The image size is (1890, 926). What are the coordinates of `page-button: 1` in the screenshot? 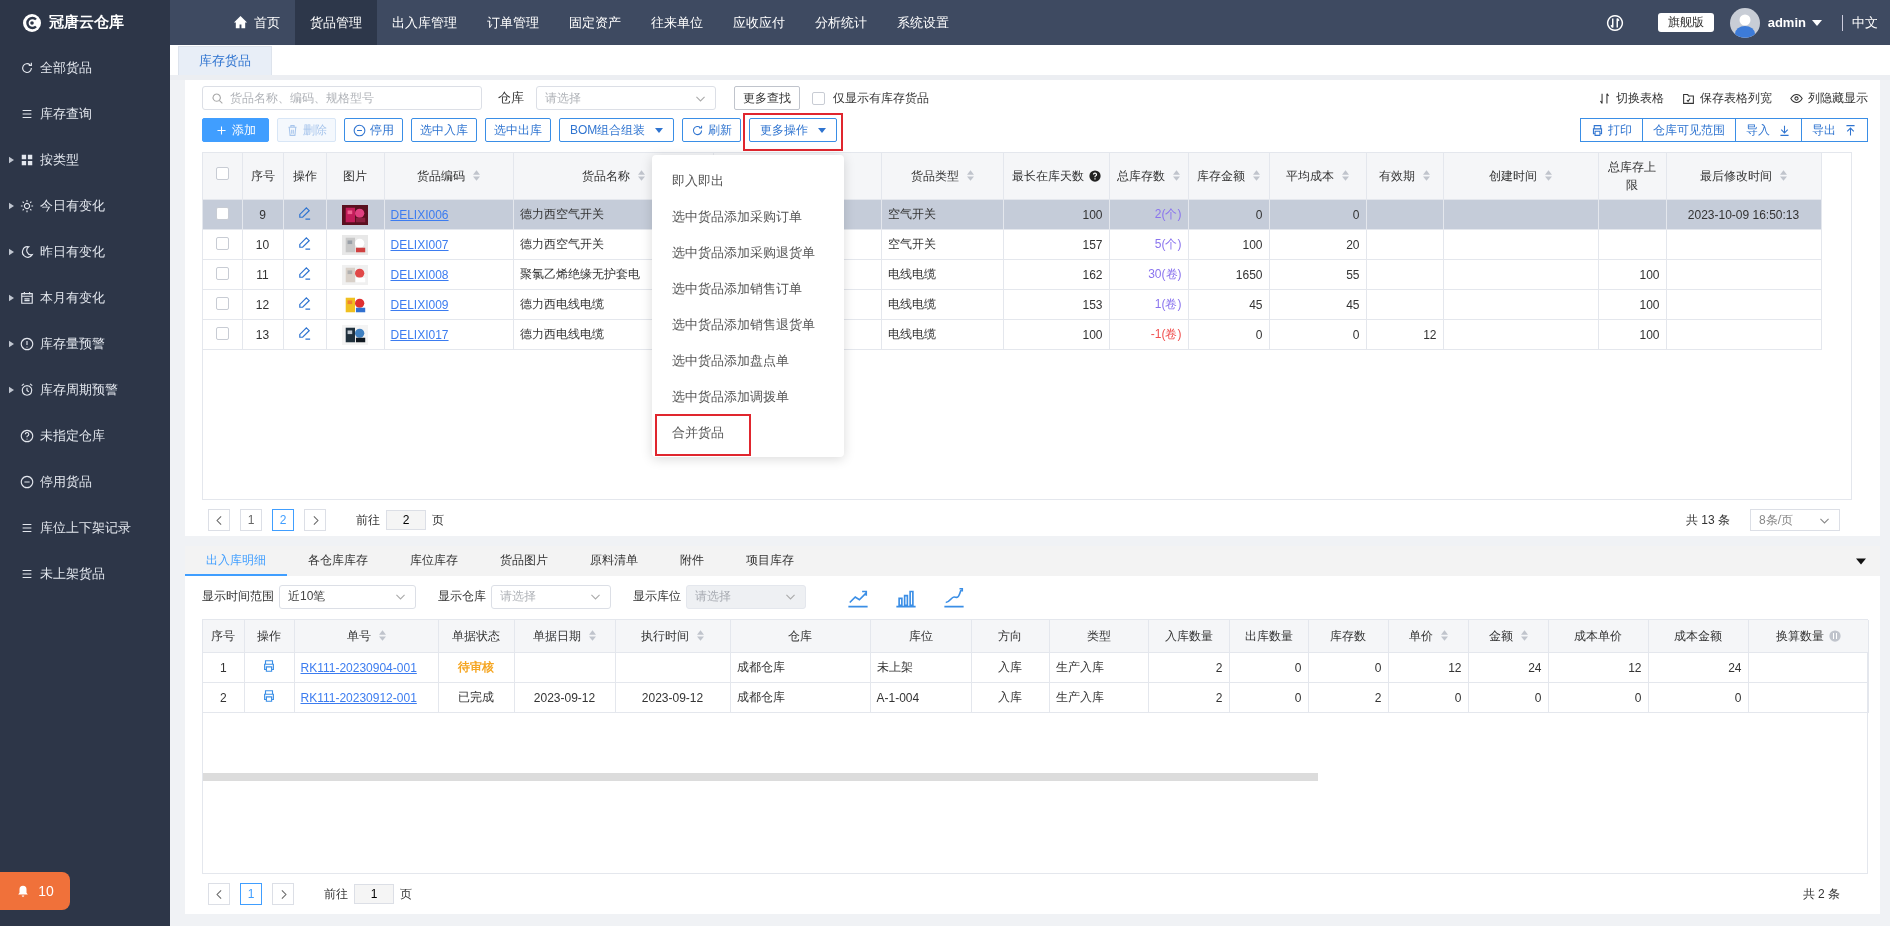 It's located at (251, 520).